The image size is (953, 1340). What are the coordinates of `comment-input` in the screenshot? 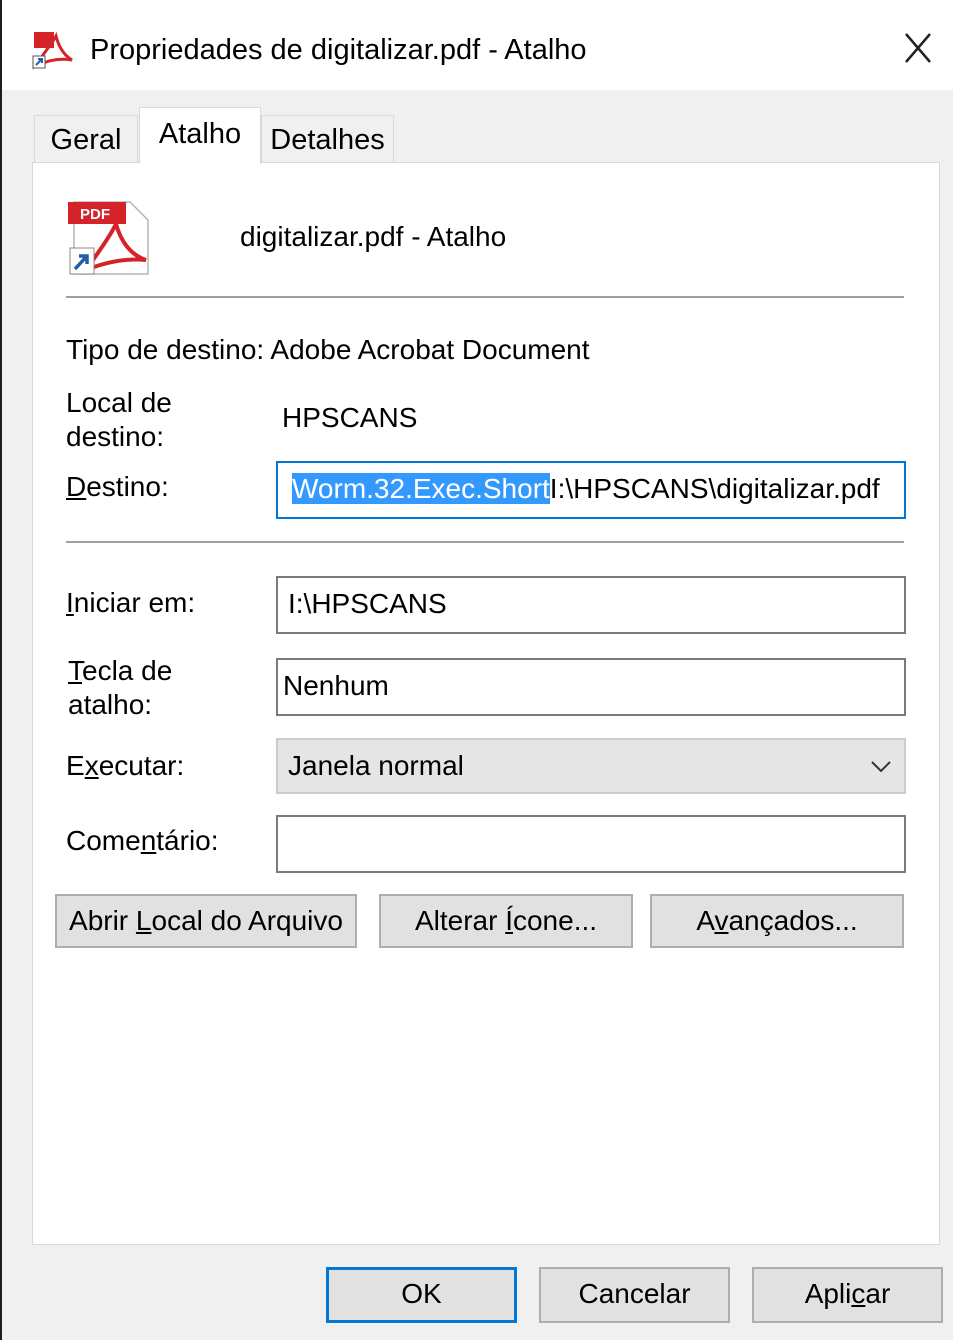 It's located at (591, 844).